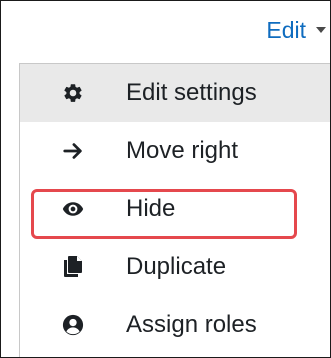  Describe the element at coordinates (191, 324) in the screenshot. I see `menu-item-label: Assign roles` at that location.